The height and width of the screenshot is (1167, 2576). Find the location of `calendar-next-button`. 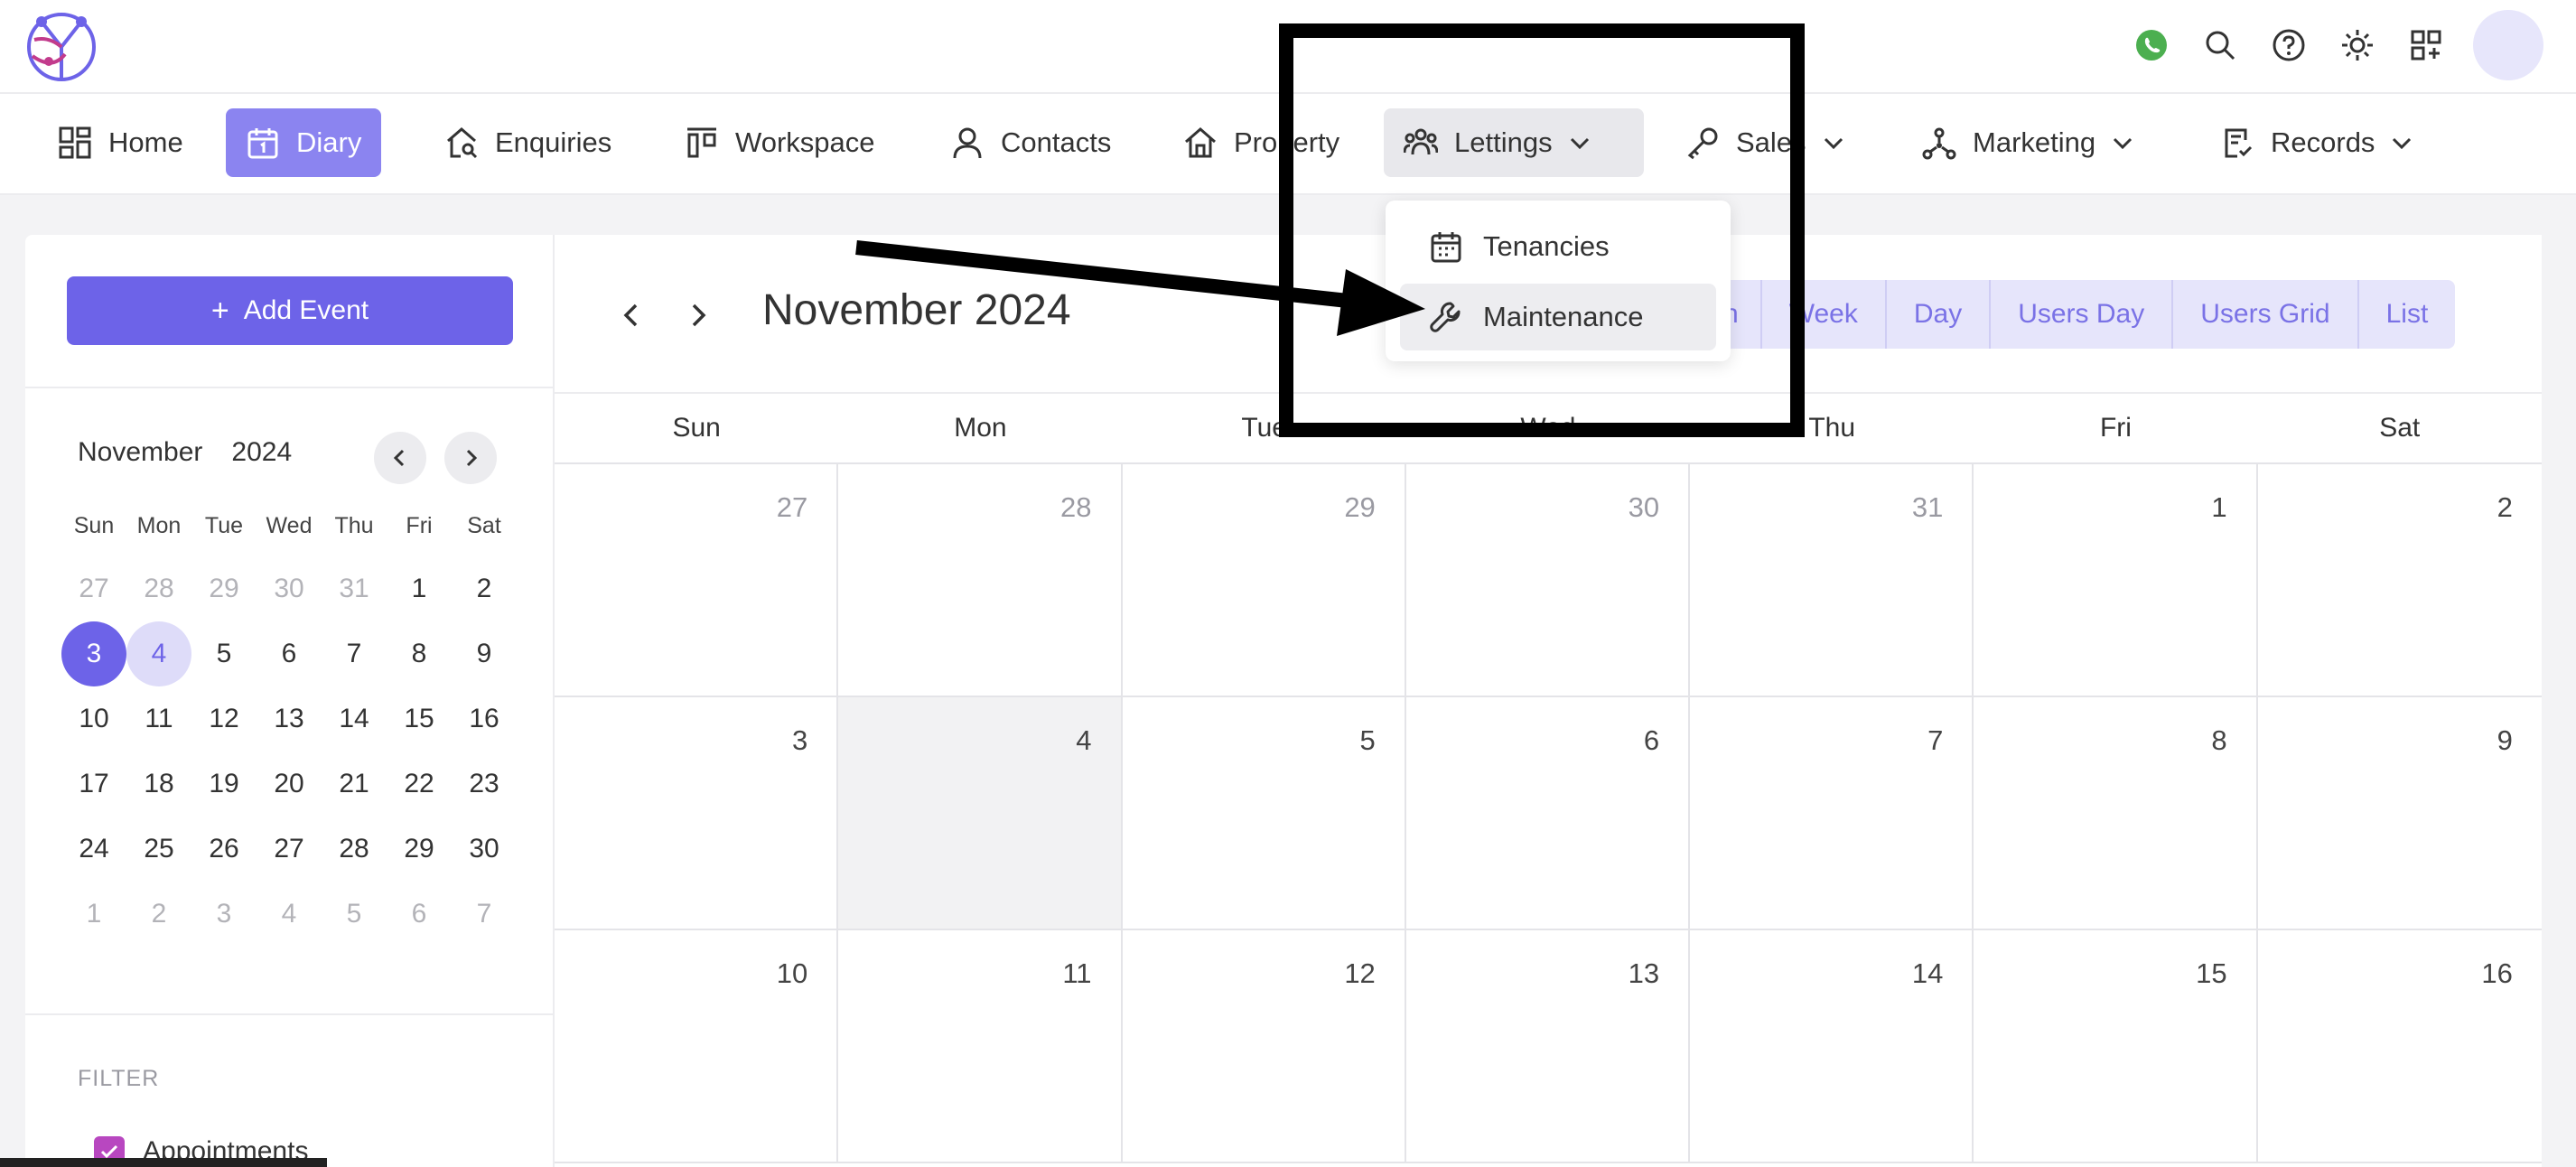

calendar-next-button is located at coordinates (698, 315).